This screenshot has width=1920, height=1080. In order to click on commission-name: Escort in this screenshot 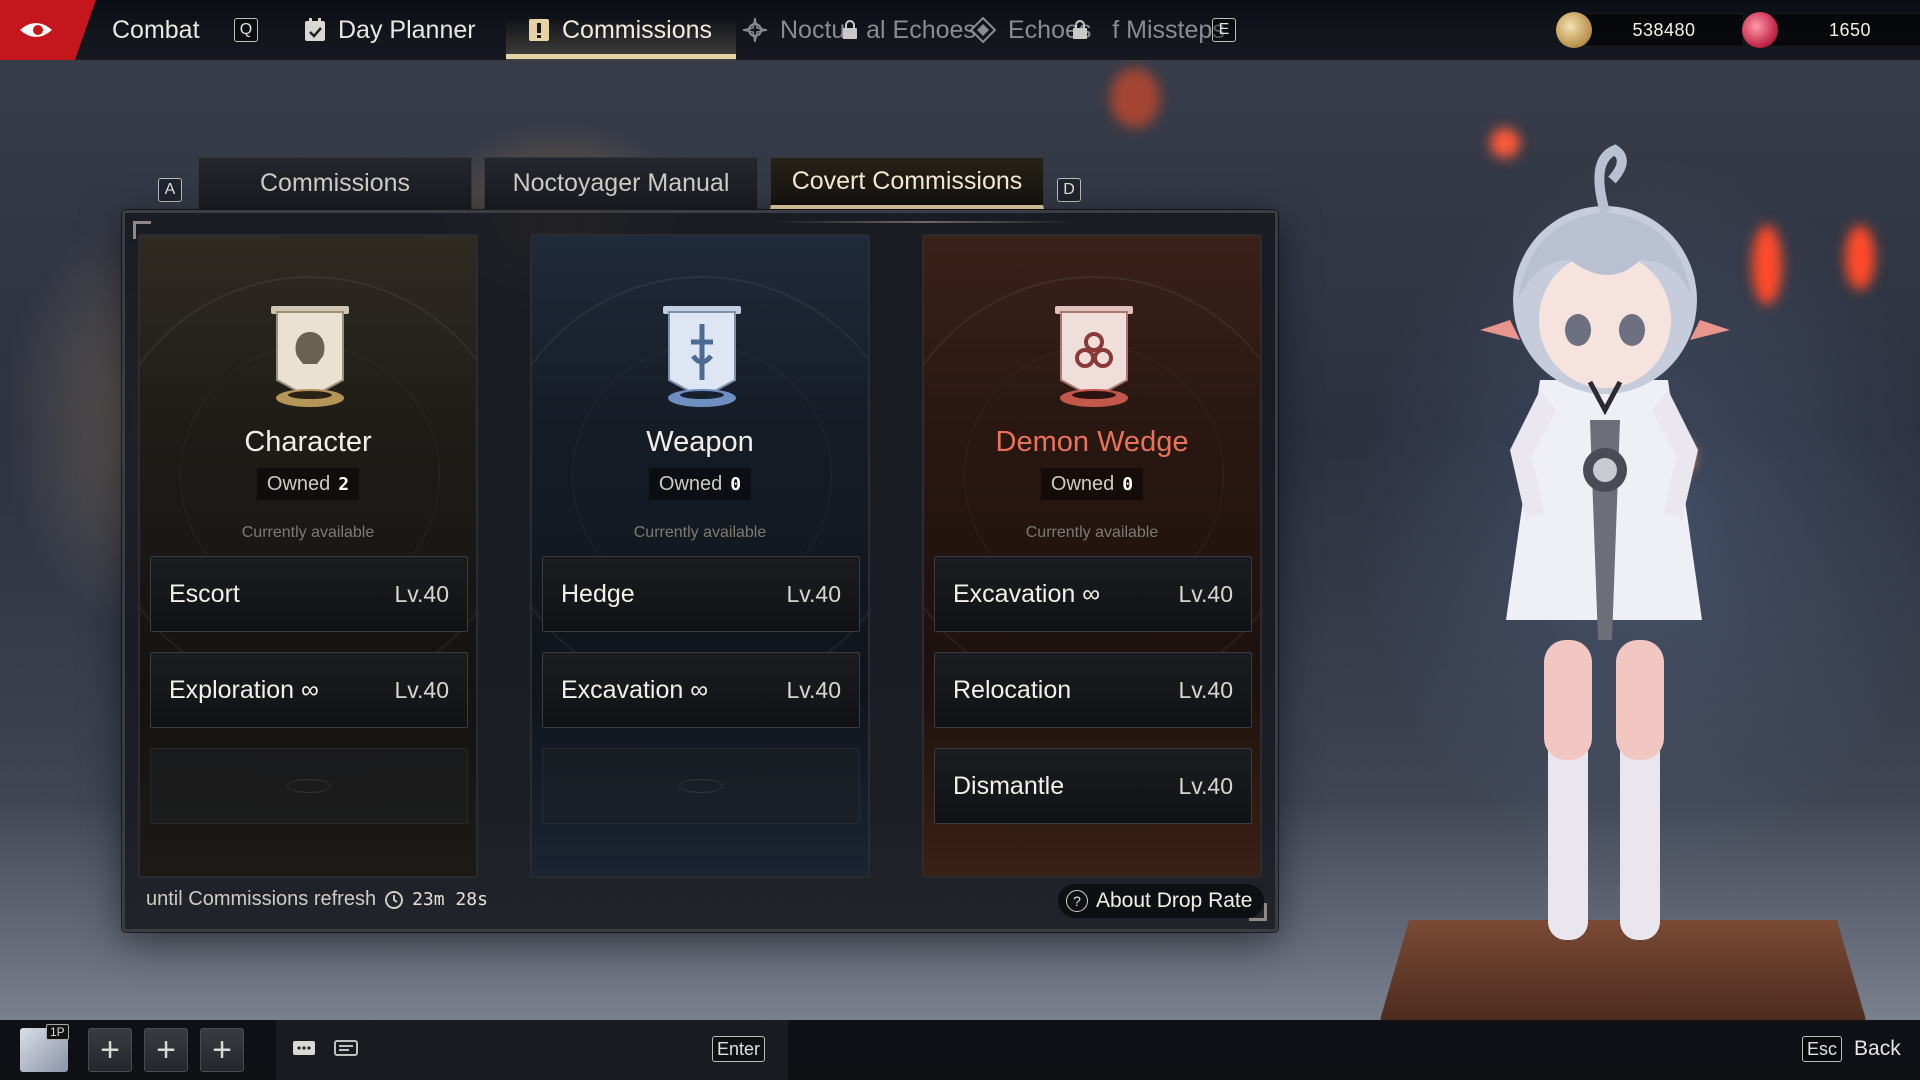, I will do `click(204, 593)`.